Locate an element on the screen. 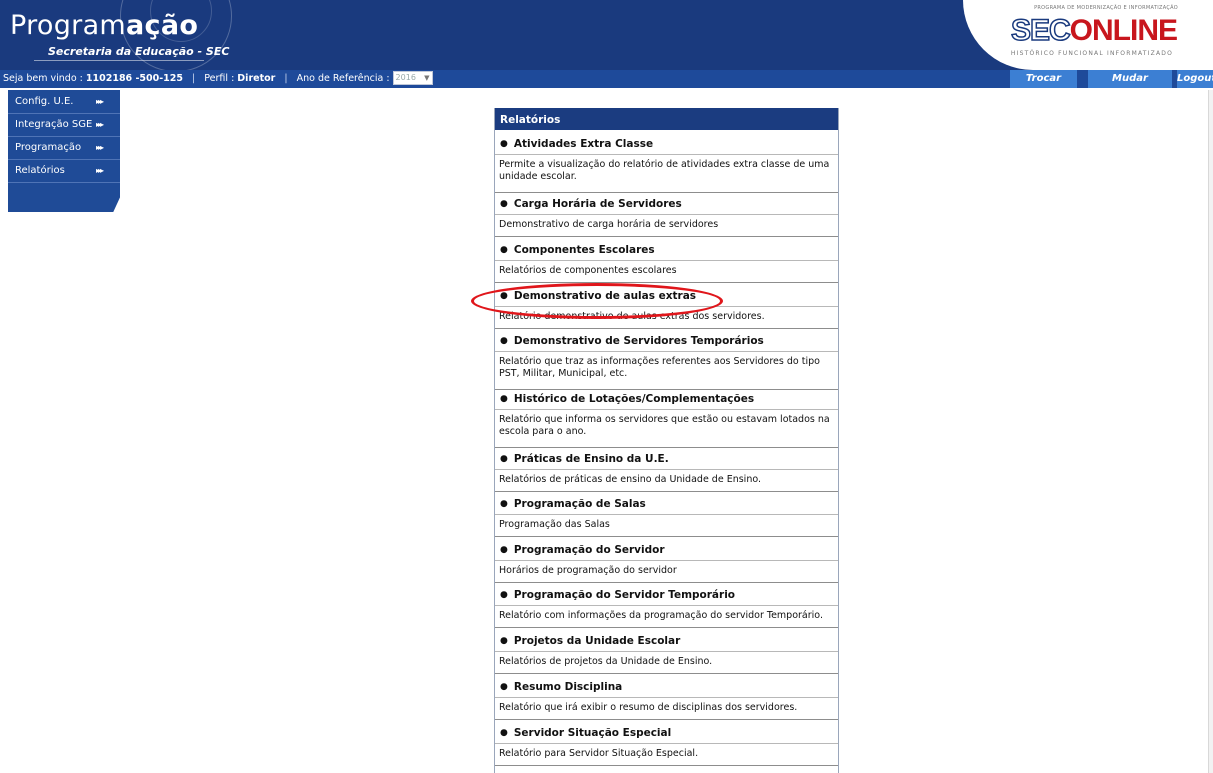 This screenshot has height=773, width=1213. report-link-programacao-salas: ● Programação de Salas is located at coordinates (666, 504).